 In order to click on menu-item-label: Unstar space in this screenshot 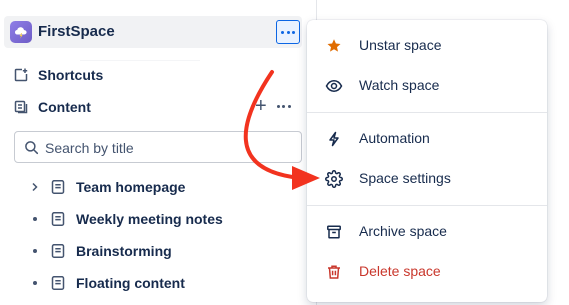, I will do `click(400, 45)`.